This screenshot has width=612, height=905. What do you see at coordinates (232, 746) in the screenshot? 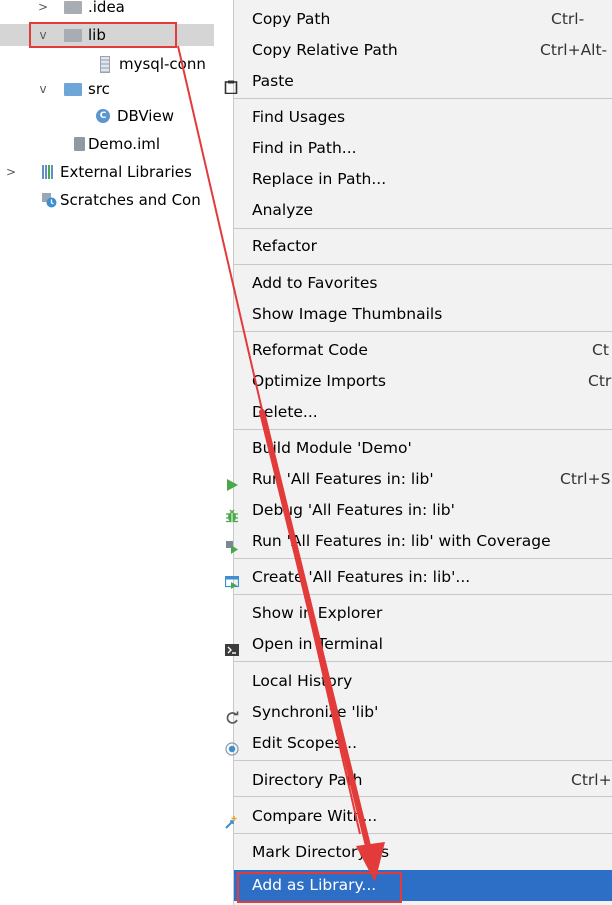
I see `scopes-icon` at bounding box center [232, 746].